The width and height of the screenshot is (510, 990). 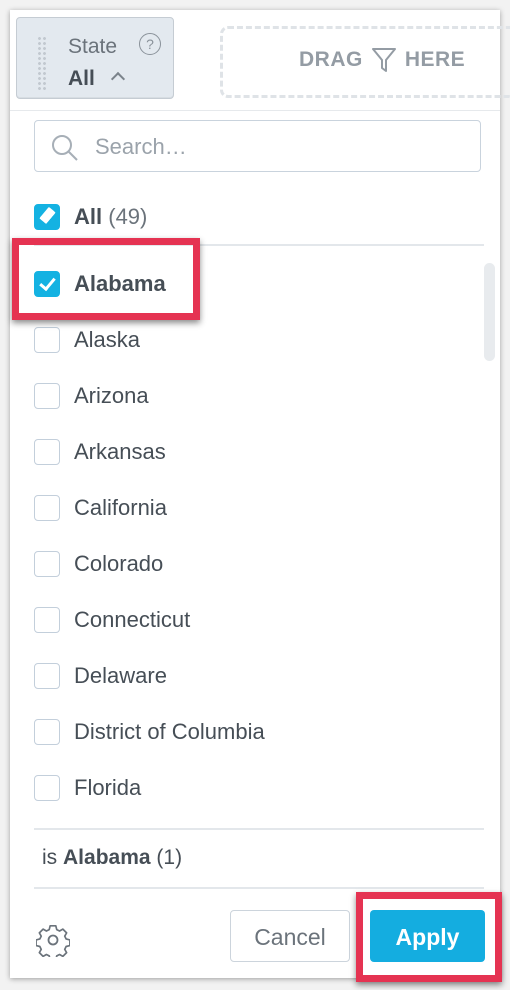 What do you see at coordinates (53, 940) in the screenshot?
I see `gear-icon` at bounding box center [53, 940].